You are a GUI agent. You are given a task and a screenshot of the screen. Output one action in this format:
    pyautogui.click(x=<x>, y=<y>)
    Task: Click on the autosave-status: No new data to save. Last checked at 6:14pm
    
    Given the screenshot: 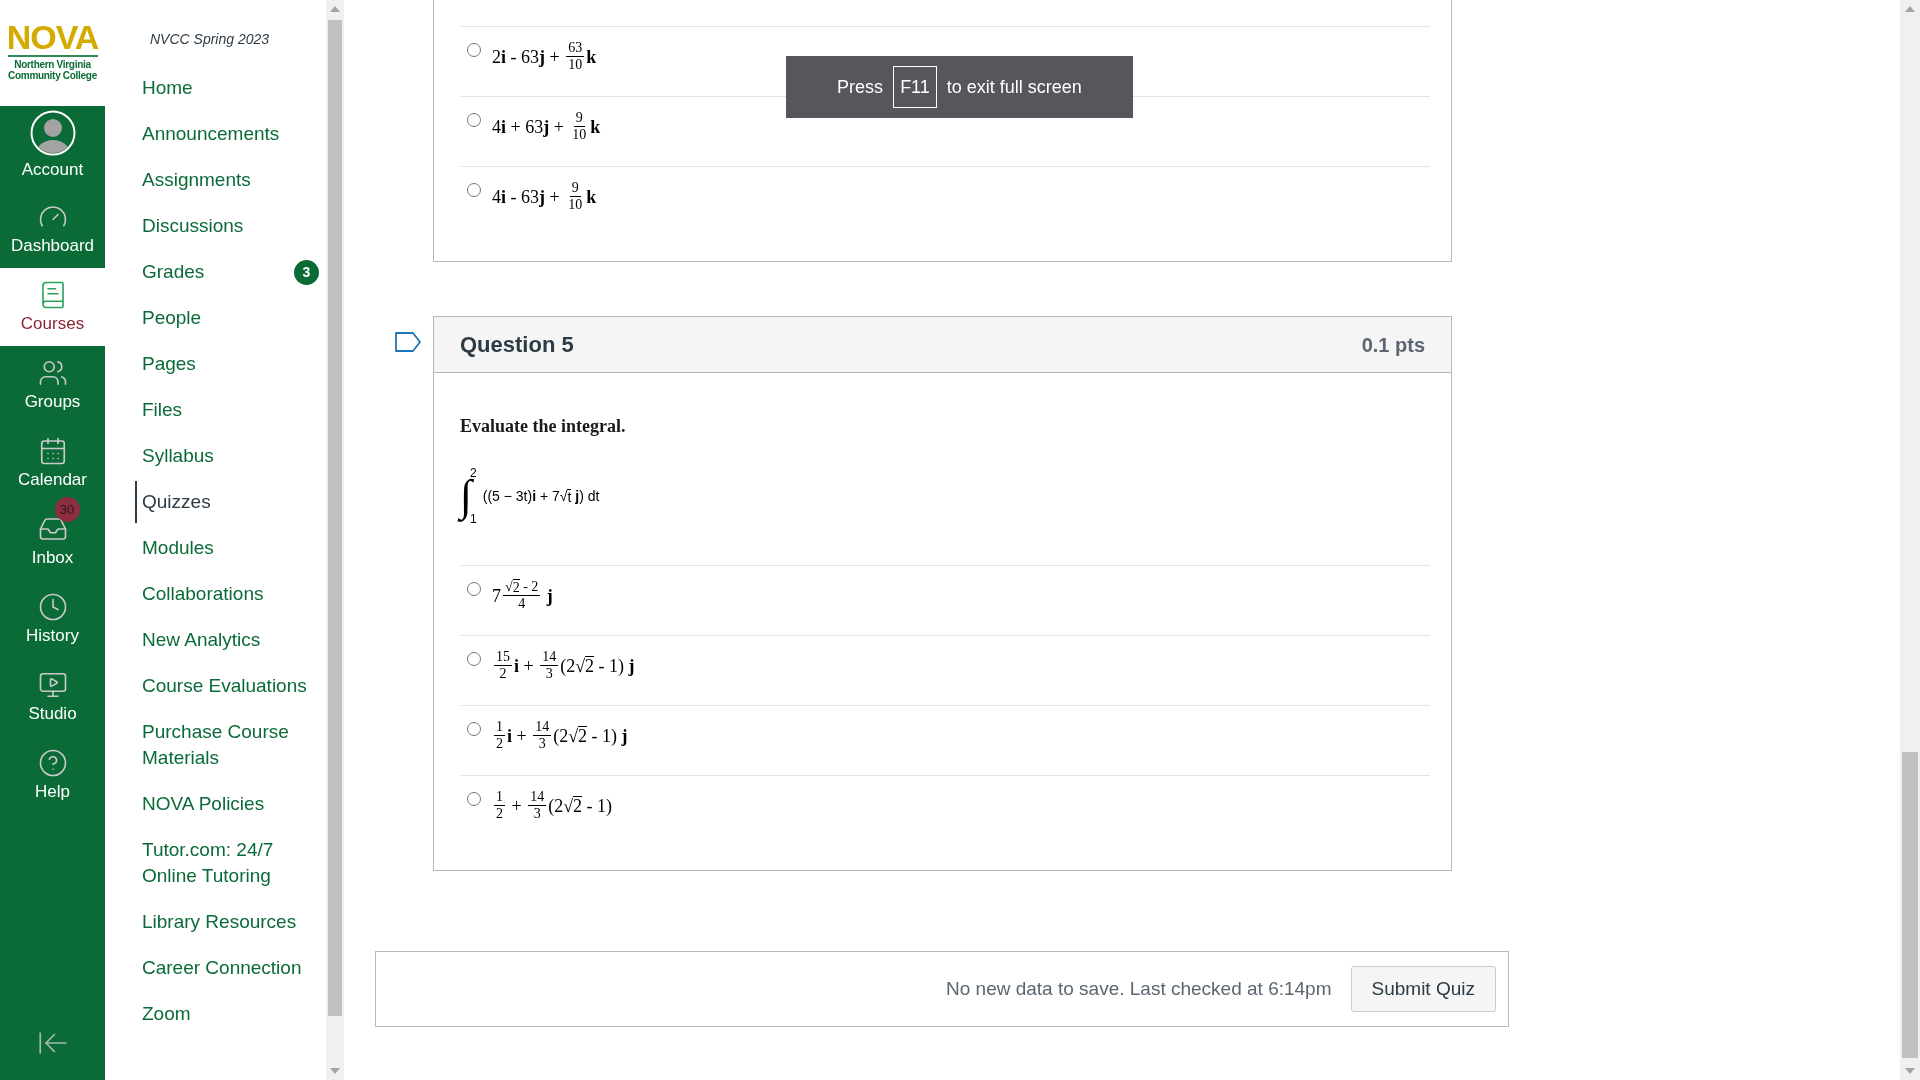 What is the action you would take?
    pyautogui.click(x=1139, y=988)
    